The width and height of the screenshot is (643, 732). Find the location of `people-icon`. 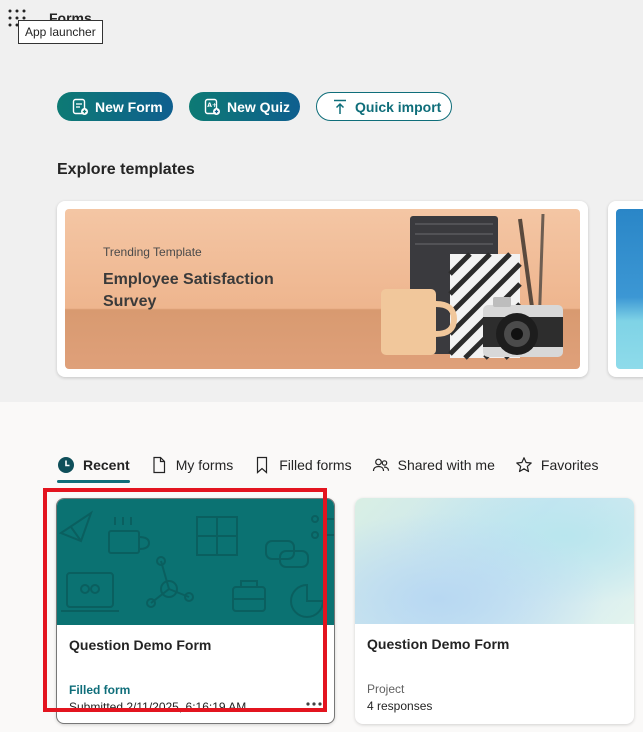

people-icon is located at coordinates (381, 465).